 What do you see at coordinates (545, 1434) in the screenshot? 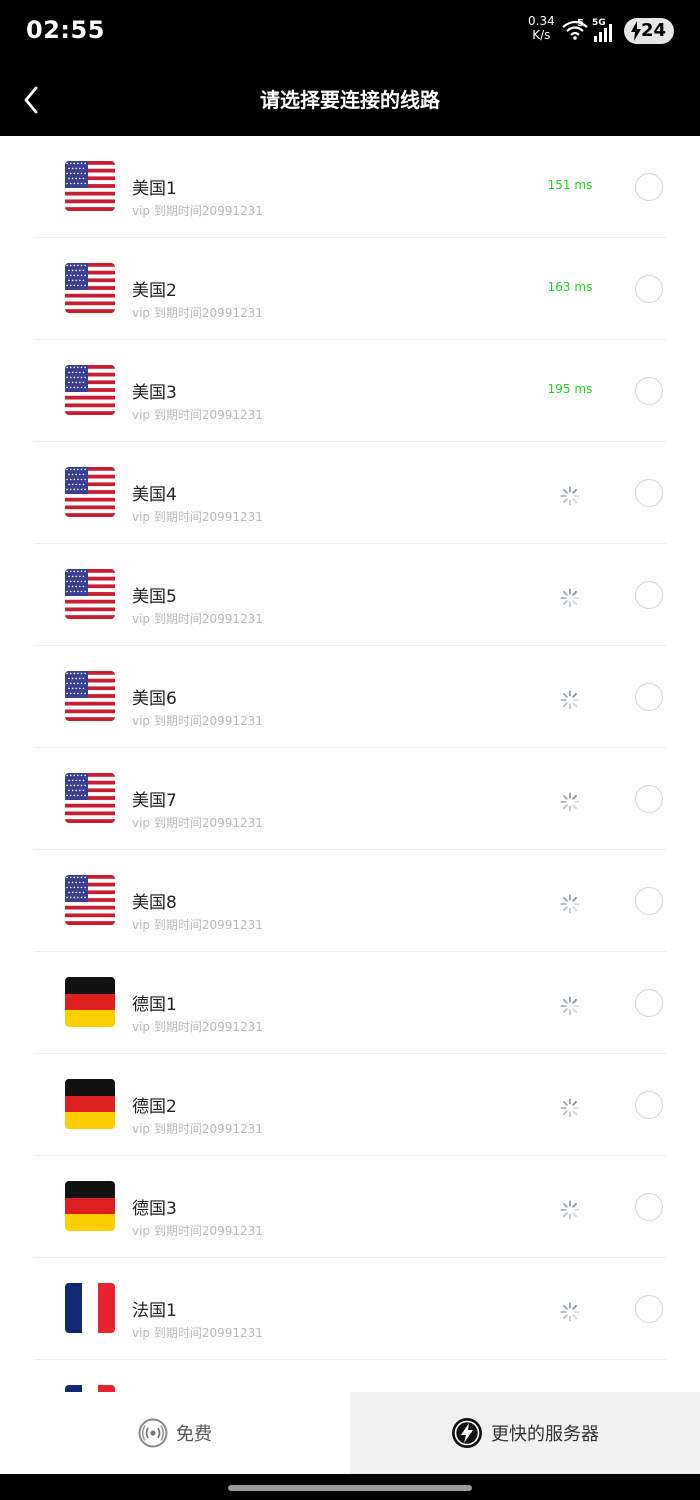
I see `tab-fast-label: 更快的服务器` at bounding box center [545, 1434].